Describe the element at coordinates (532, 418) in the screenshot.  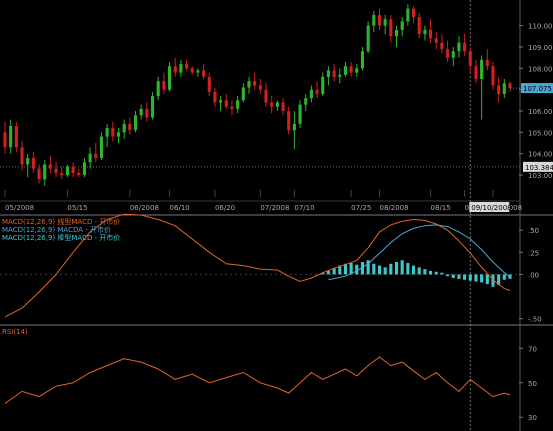
I see `rsi-y-tick-label: 30` at that location.